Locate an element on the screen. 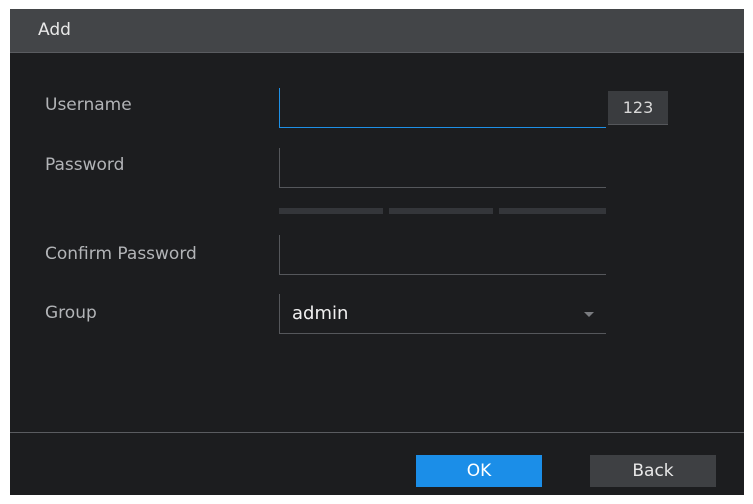 The height and width of the screenshot is (504, 753). back-button: Back is located at coordinates (653, 471).